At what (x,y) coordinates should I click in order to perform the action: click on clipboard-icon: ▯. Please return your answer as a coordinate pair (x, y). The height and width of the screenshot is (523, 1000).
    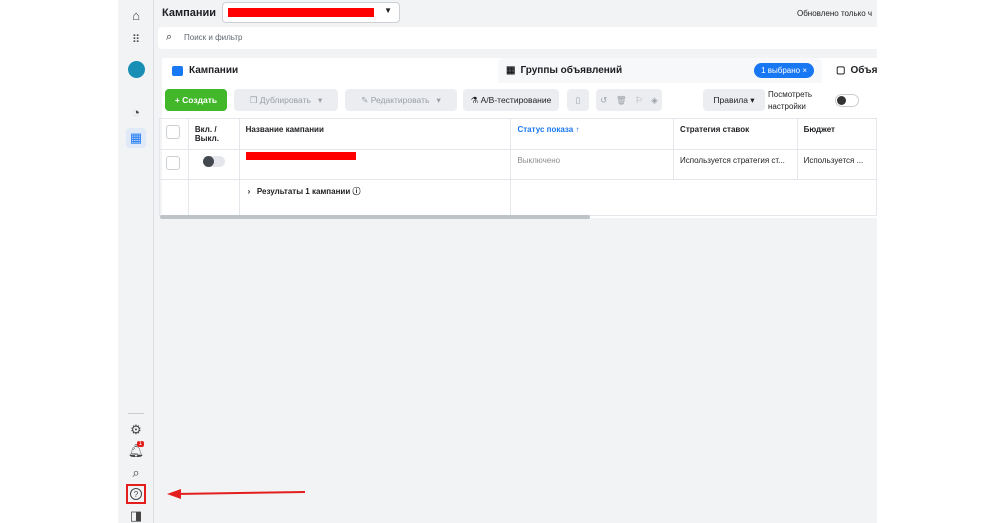
    Looking at the image, I should click on (578, 100).